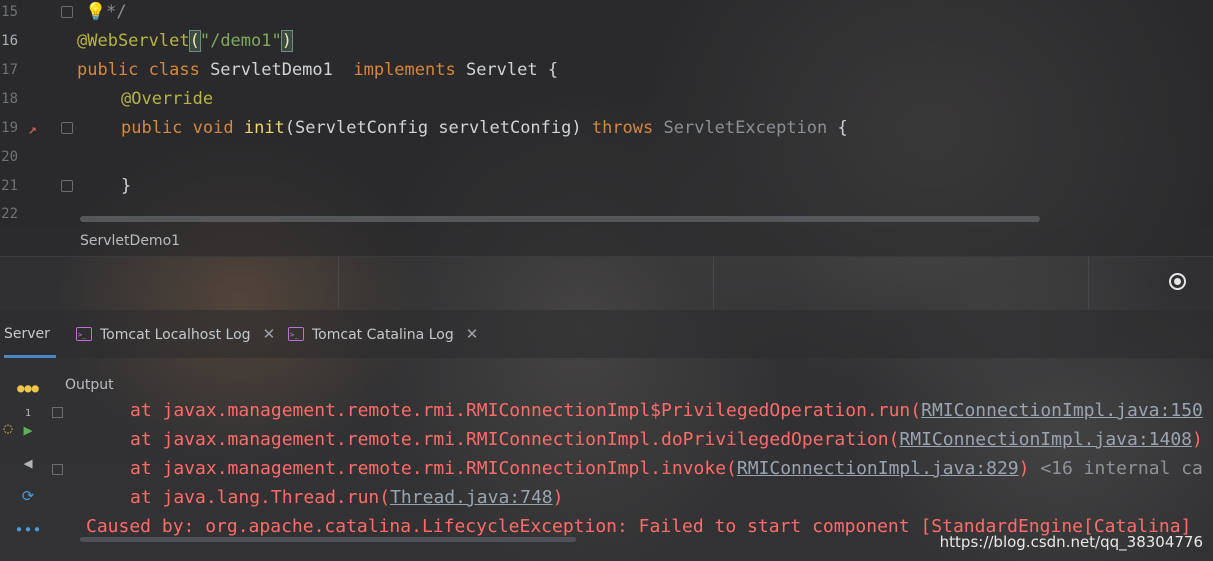  I want to click on tab-tomcat-catalina-log: Tomcat Catalina Log ✕, so click(383, 334).